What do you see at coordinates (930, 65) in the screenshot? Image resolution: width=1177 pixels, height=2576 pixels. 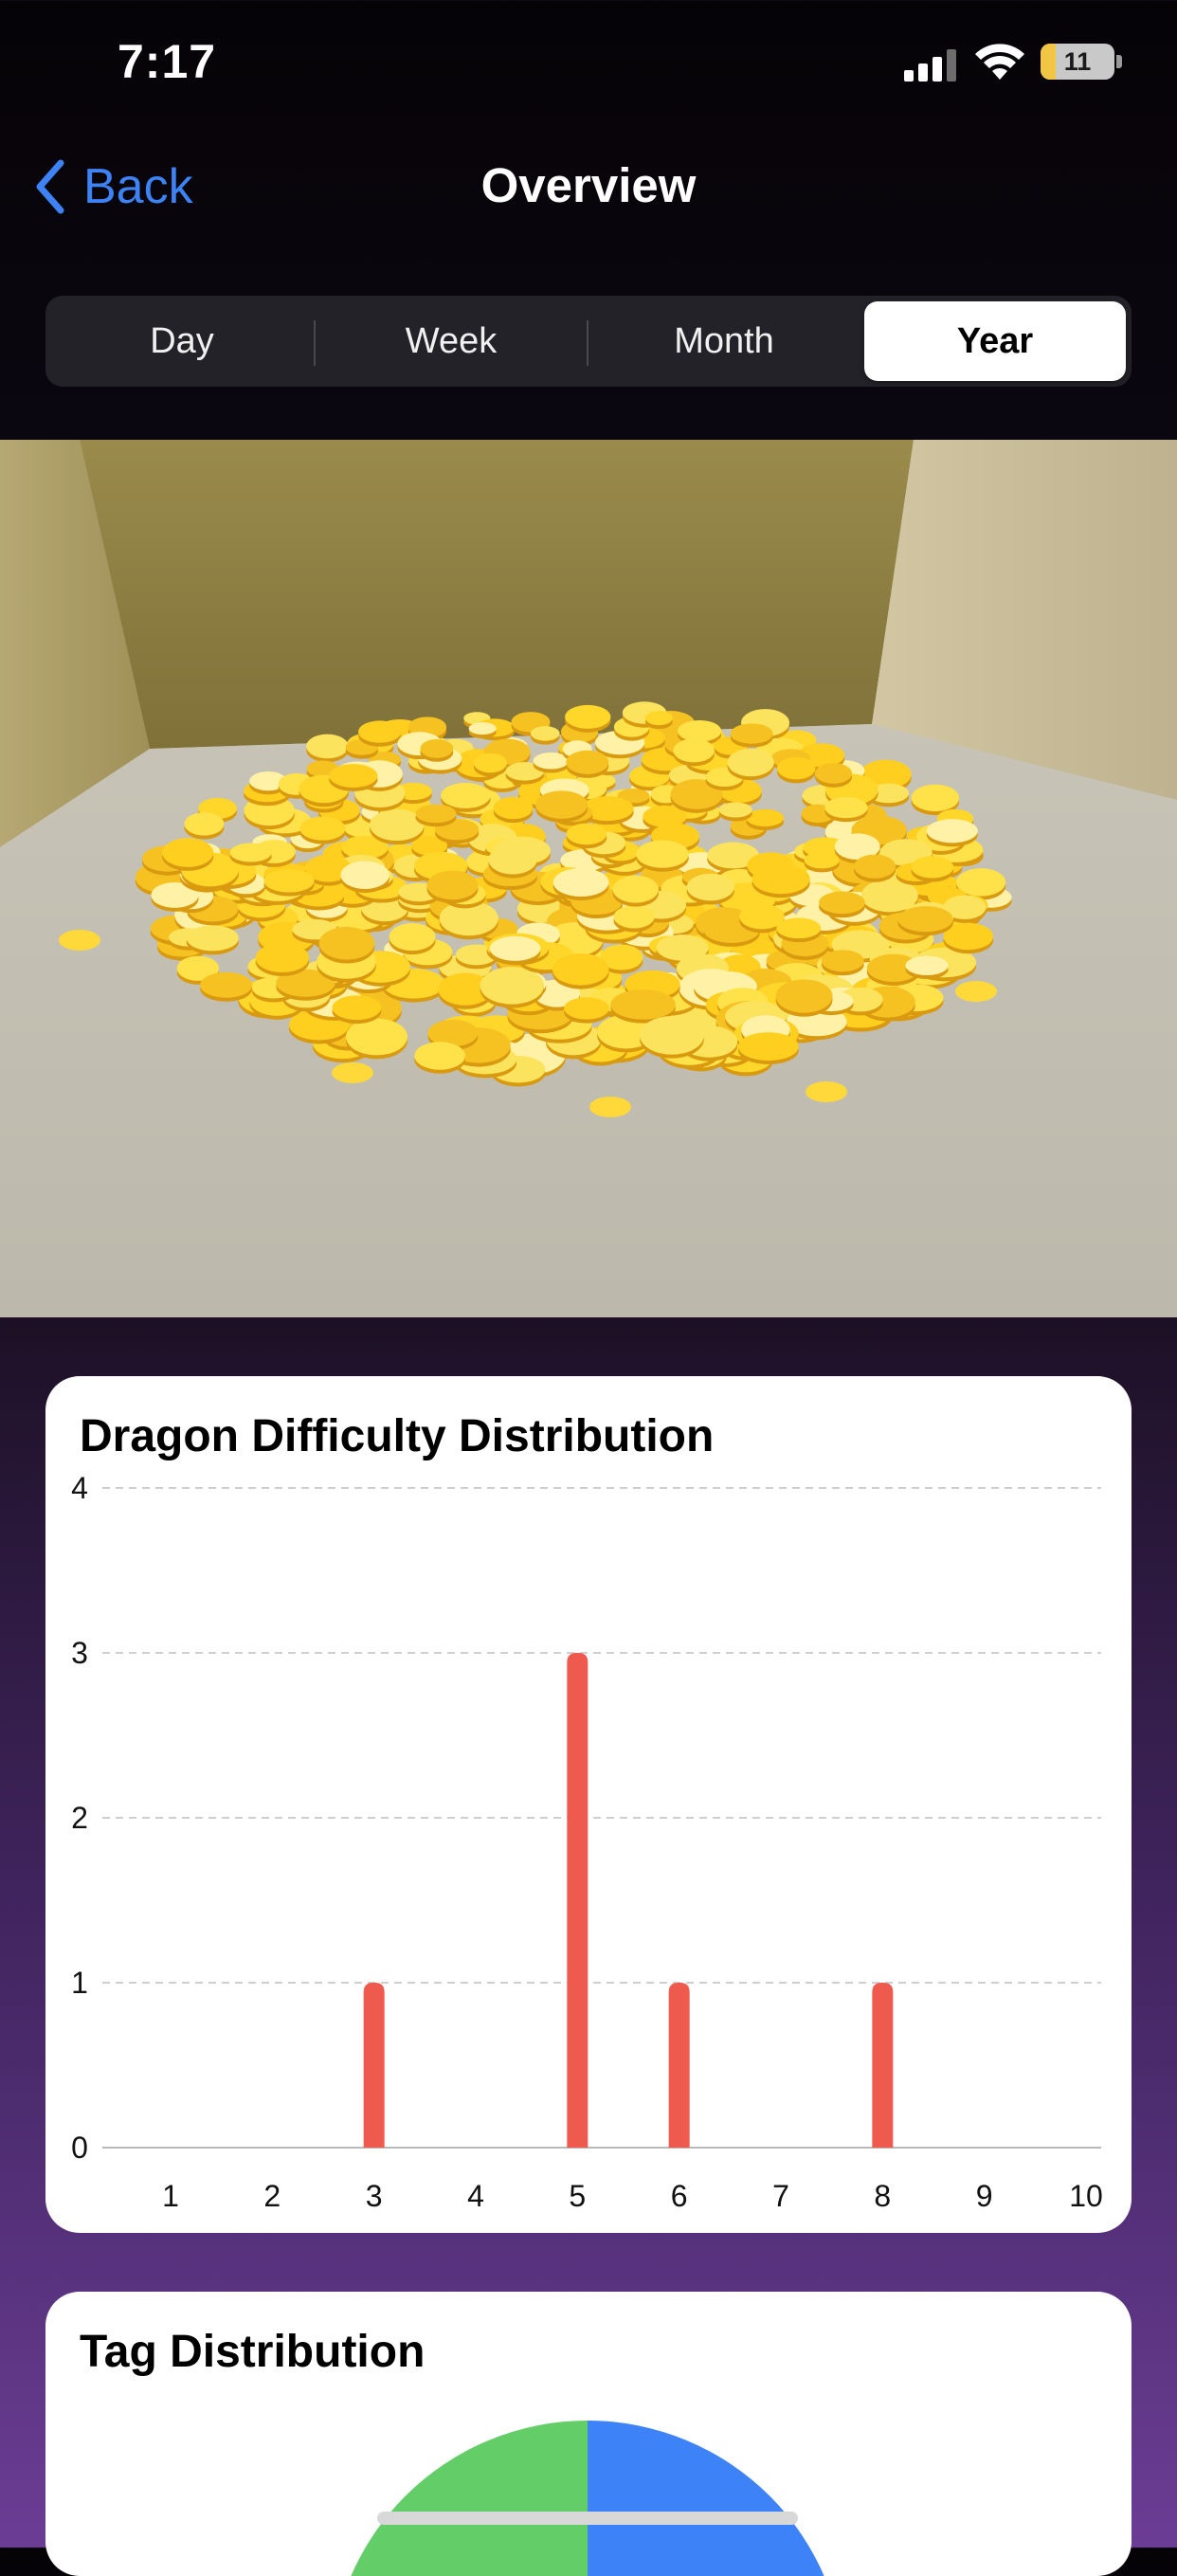 I see `signal-bars-icon` at bounding box center [930, 65].